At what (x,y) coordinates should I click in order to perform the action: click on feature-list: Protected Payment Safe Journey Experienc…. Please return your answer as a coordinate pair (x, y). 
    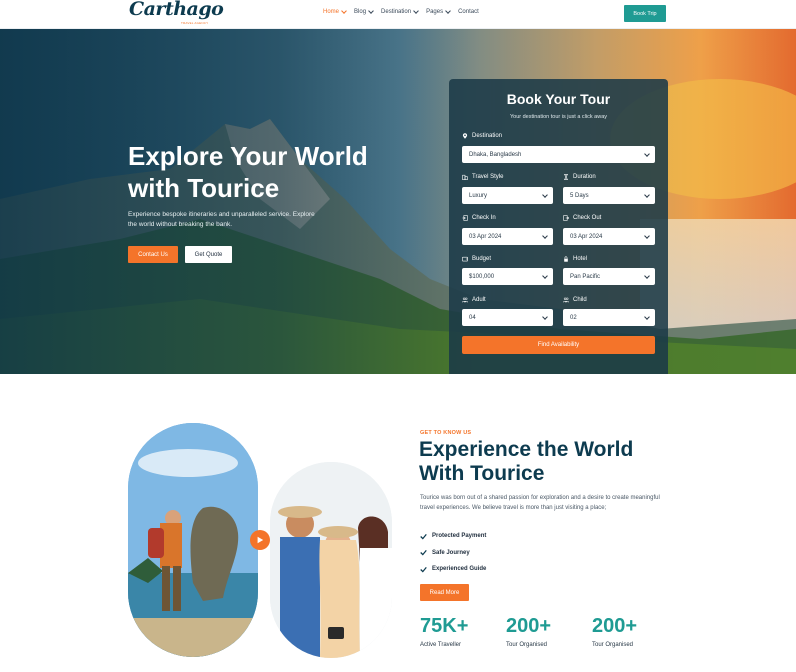
    Looking at the image, I should click on (453, 553).